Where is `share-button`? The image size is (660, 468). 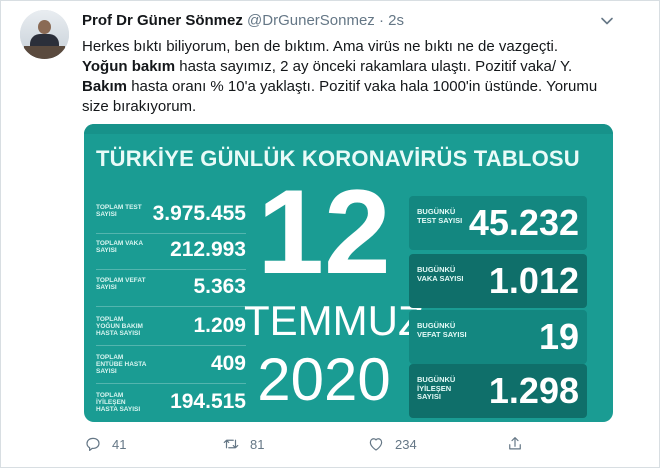
share-button is located at coordinates (515, 444).